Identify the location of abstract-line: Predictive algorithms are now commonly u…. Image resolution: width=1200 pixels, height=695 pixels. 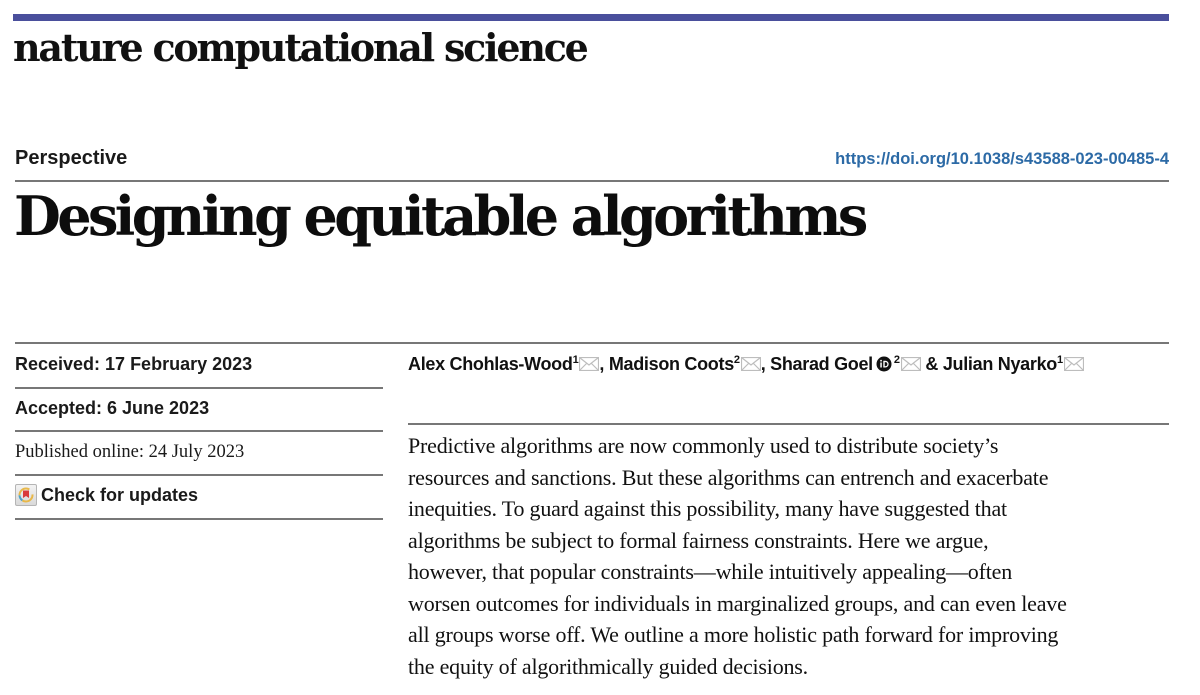
(703, 445).